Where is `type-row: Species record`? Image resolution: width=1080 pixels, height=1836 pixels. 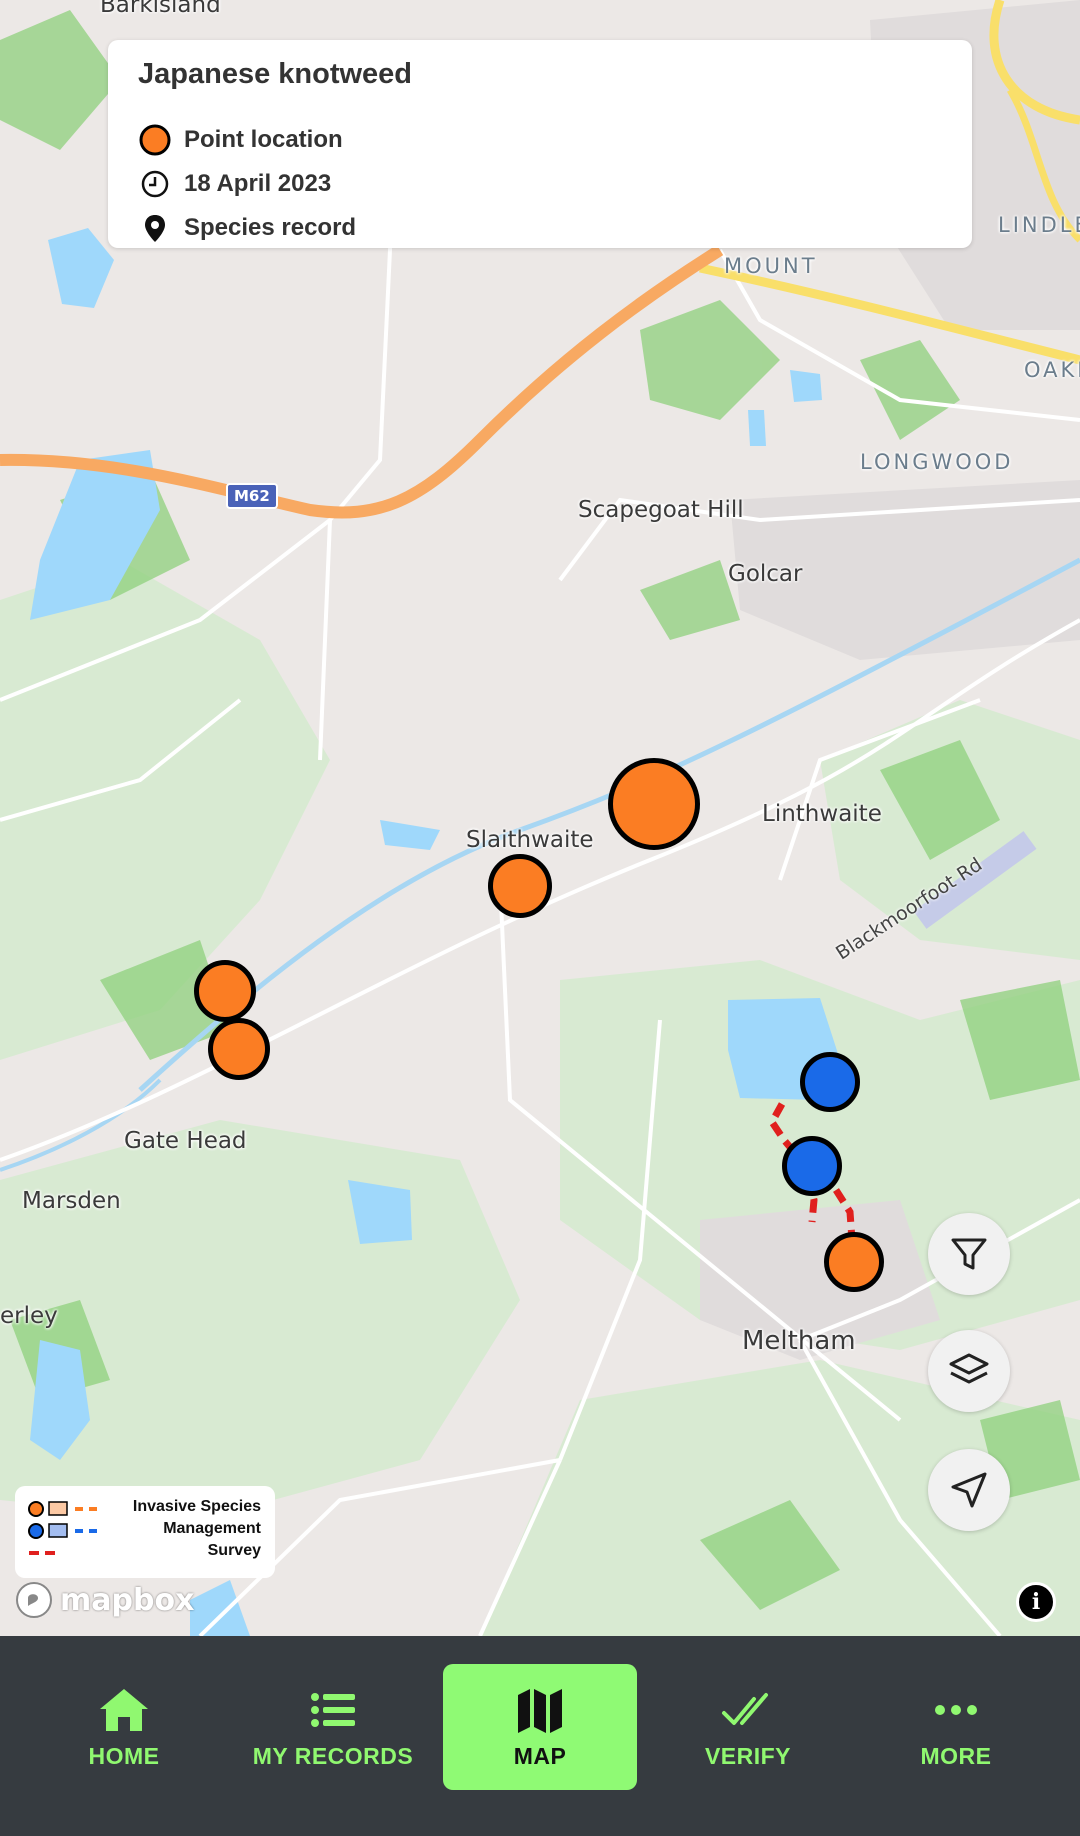 type-row: Species record is located at coordinates (247, 228).